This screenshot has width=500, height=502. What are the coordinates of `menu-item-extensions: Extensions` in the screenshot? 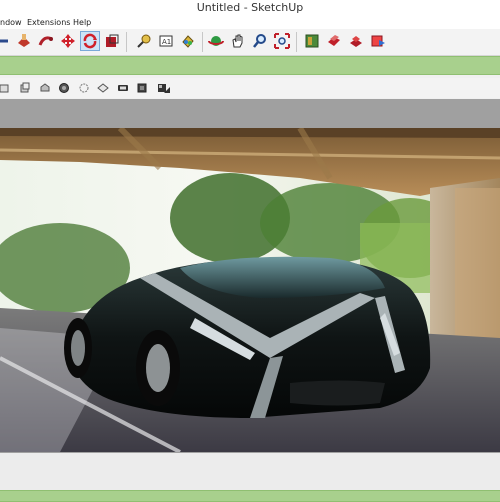 It's located at (48, 22).